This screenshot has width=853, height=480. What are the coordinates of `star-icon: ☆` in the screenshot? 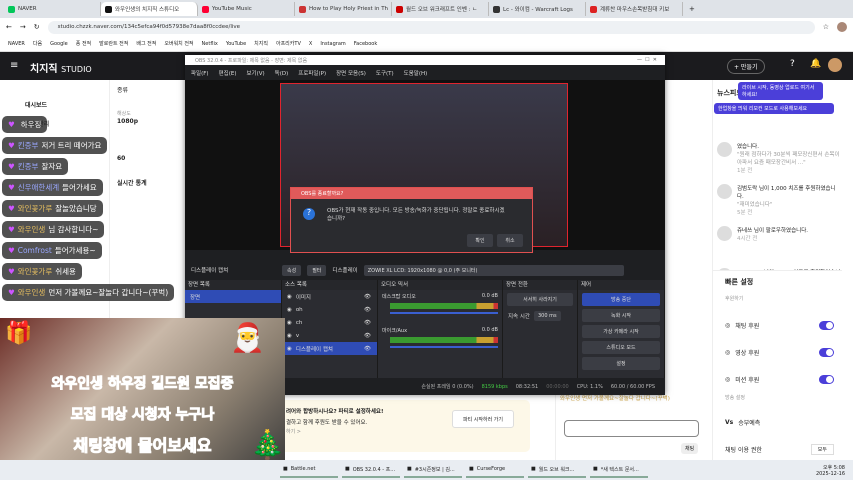 It's located at (826, 27).